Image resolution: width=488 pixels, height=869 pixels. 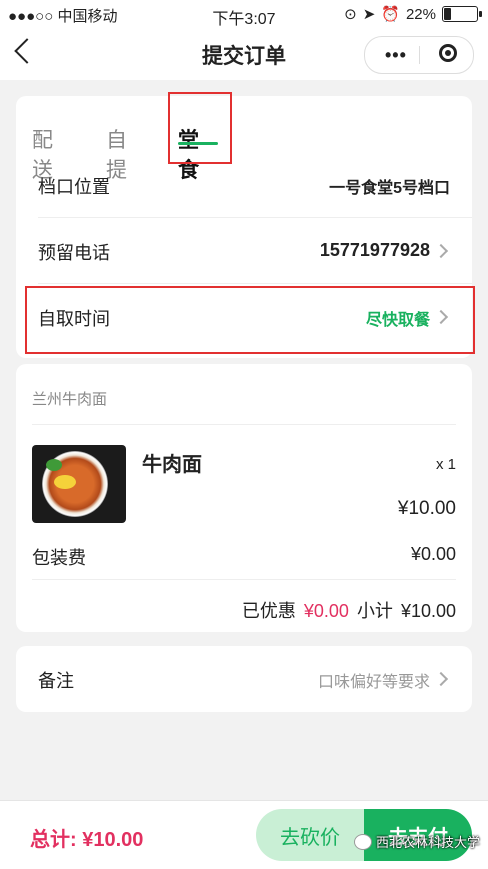 I want to click on total-label: 总计:, so click(x=53, y=840).